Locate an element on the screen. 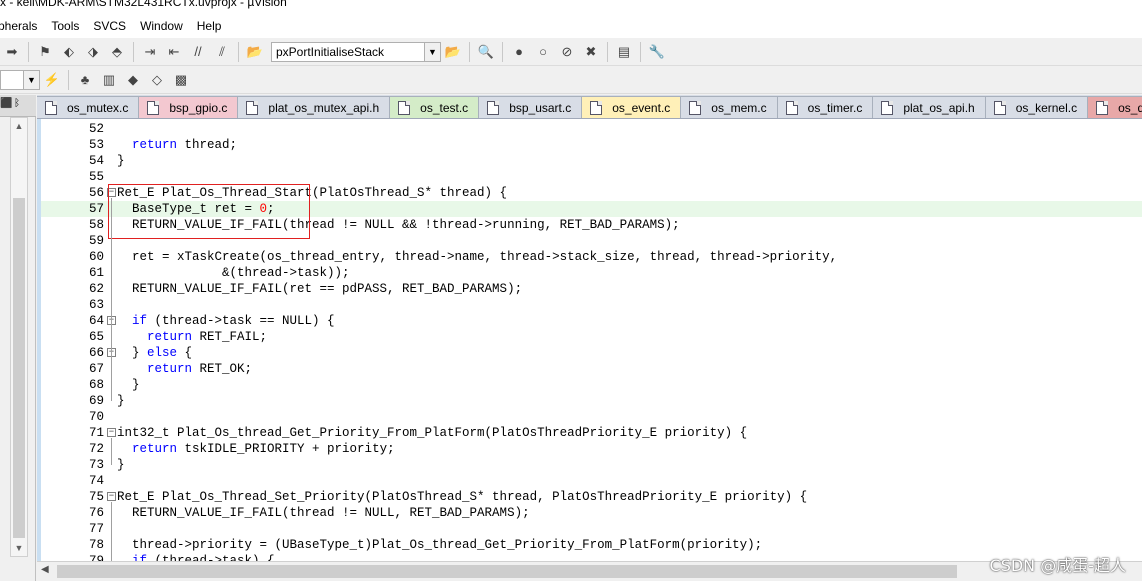 The width and height of the screenshot is (1142, 581). panel-vertical-scrollbar: ▲ ▼ is located at coordinates (19, 337).